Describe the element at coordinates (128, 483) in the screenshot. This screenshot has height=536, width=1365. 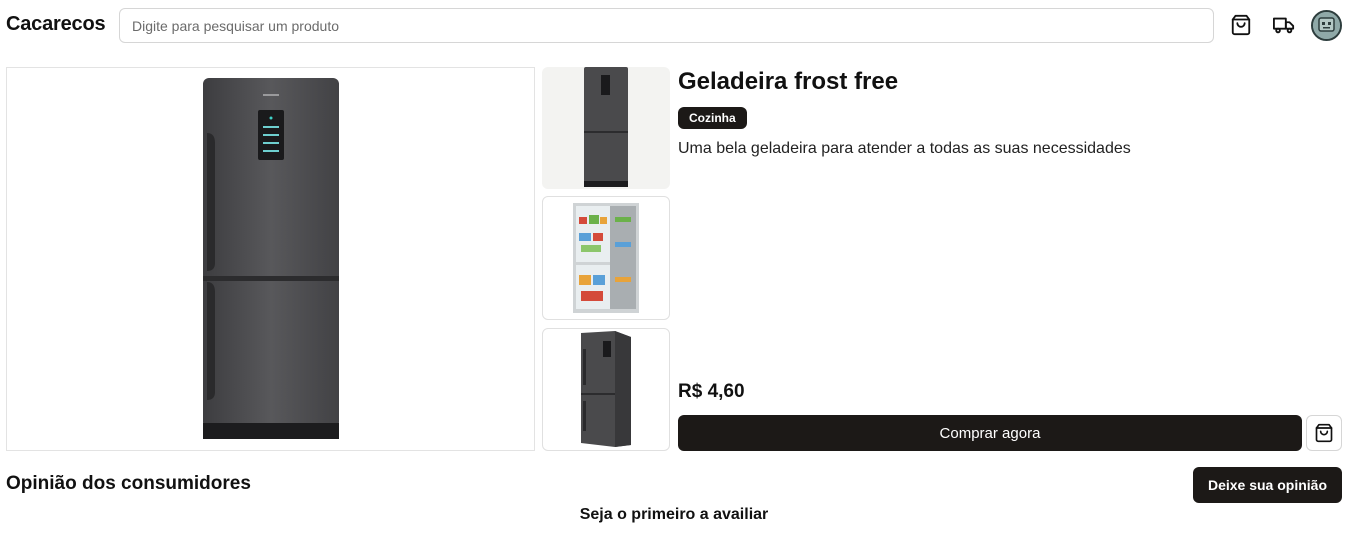
I see `reviews-title: Opinião dos consumidores` at that location.